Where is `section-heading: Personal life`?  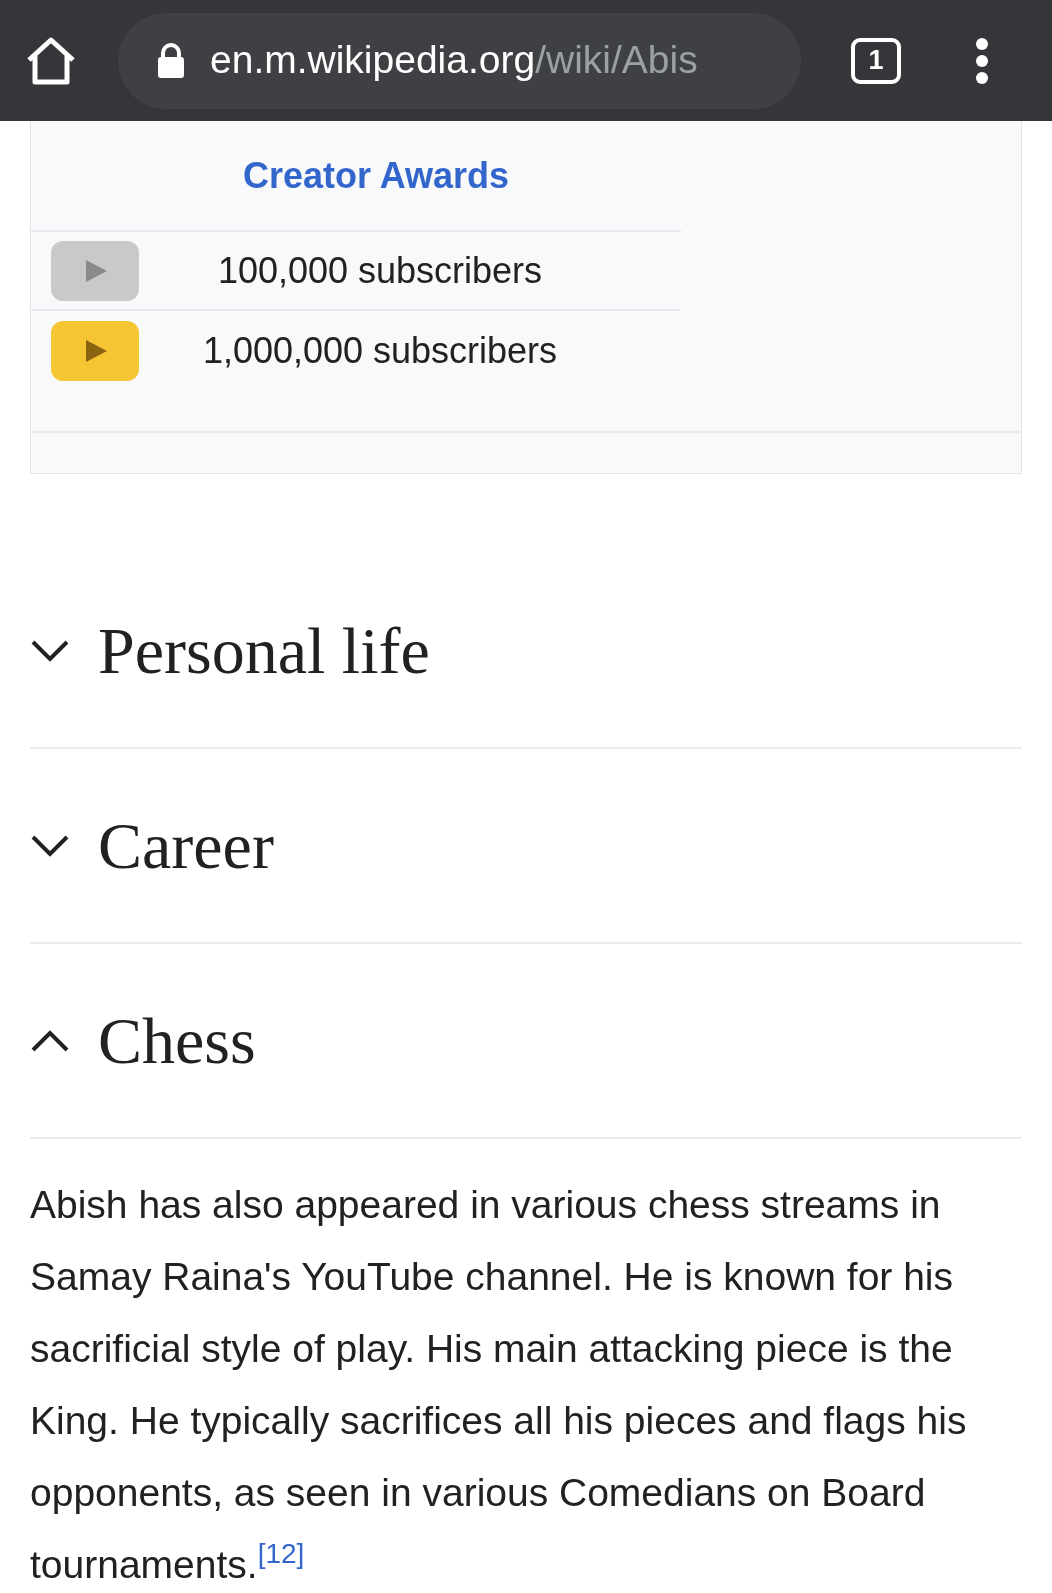
section-heading: Personal life is located at coordinates (264, 650).